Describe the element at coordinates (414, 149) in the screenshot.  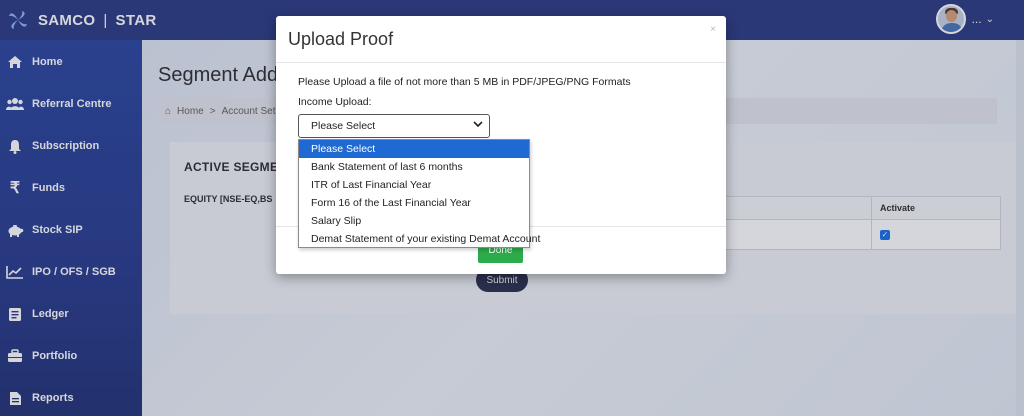
I see `option-please-select: Please Select` at that location.